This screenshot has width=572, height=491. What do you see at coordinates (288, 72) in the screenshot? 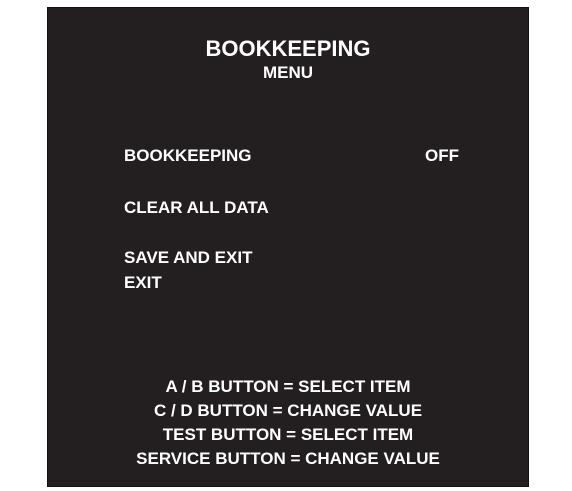
I see `menu-subtitle: MENU` at bounding box center [288, 72].